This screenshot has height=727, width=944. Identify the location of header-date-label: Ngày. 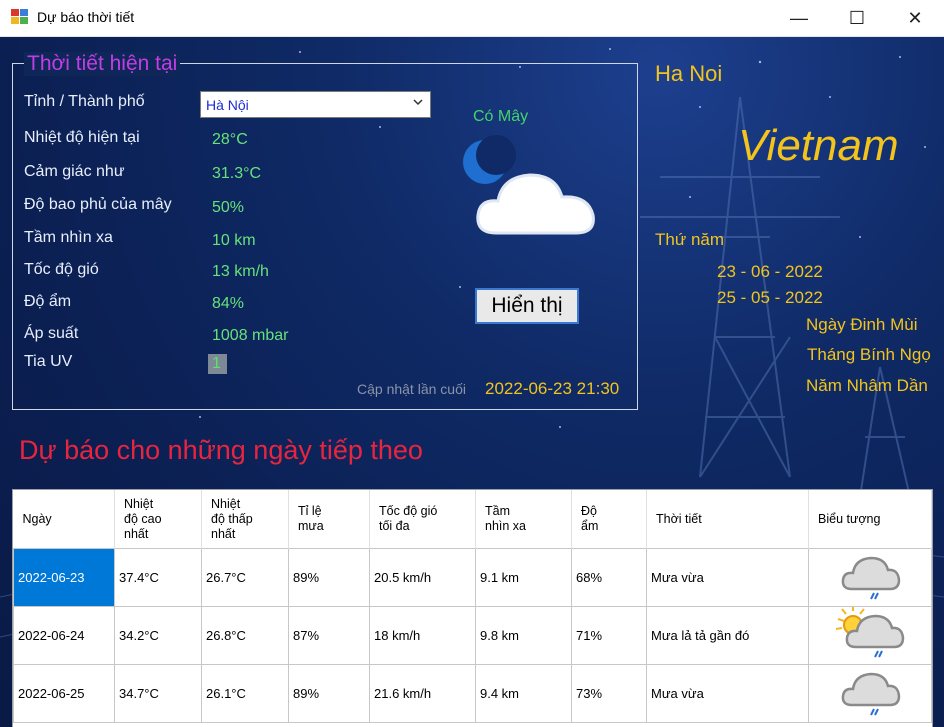
(37, 518).